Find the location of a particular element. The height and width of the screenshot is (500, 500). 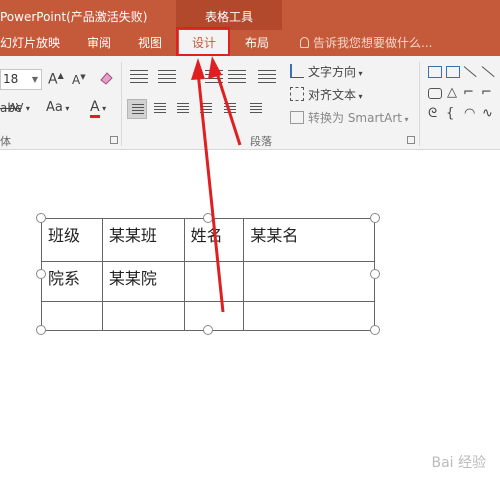

eraser-icon is located at coordinates (106, 78).